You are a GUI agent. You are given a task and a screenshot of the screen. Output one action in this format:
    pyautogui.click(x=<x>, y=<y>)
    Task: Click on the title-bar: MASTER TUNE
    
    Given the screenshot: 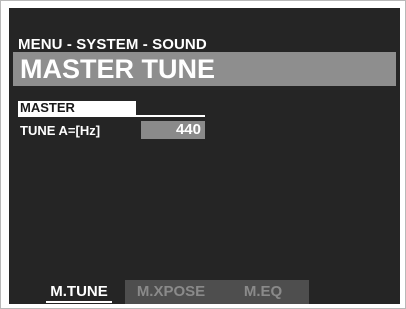 What is the action you would take?
    pyautogui.click(x=204, y=69)
    